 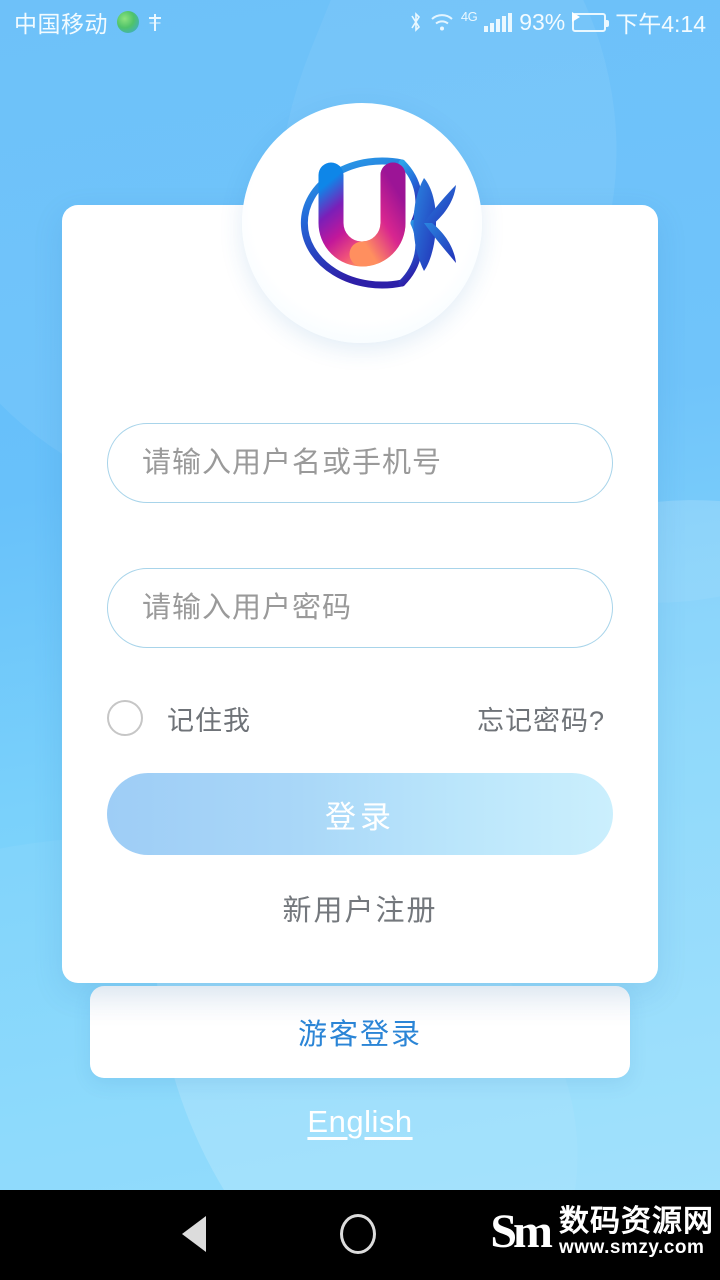 What do you see at coordinates (378, 223) in the screenshot?
I see `logo-mark-icon` at bounding box center [378, 223].